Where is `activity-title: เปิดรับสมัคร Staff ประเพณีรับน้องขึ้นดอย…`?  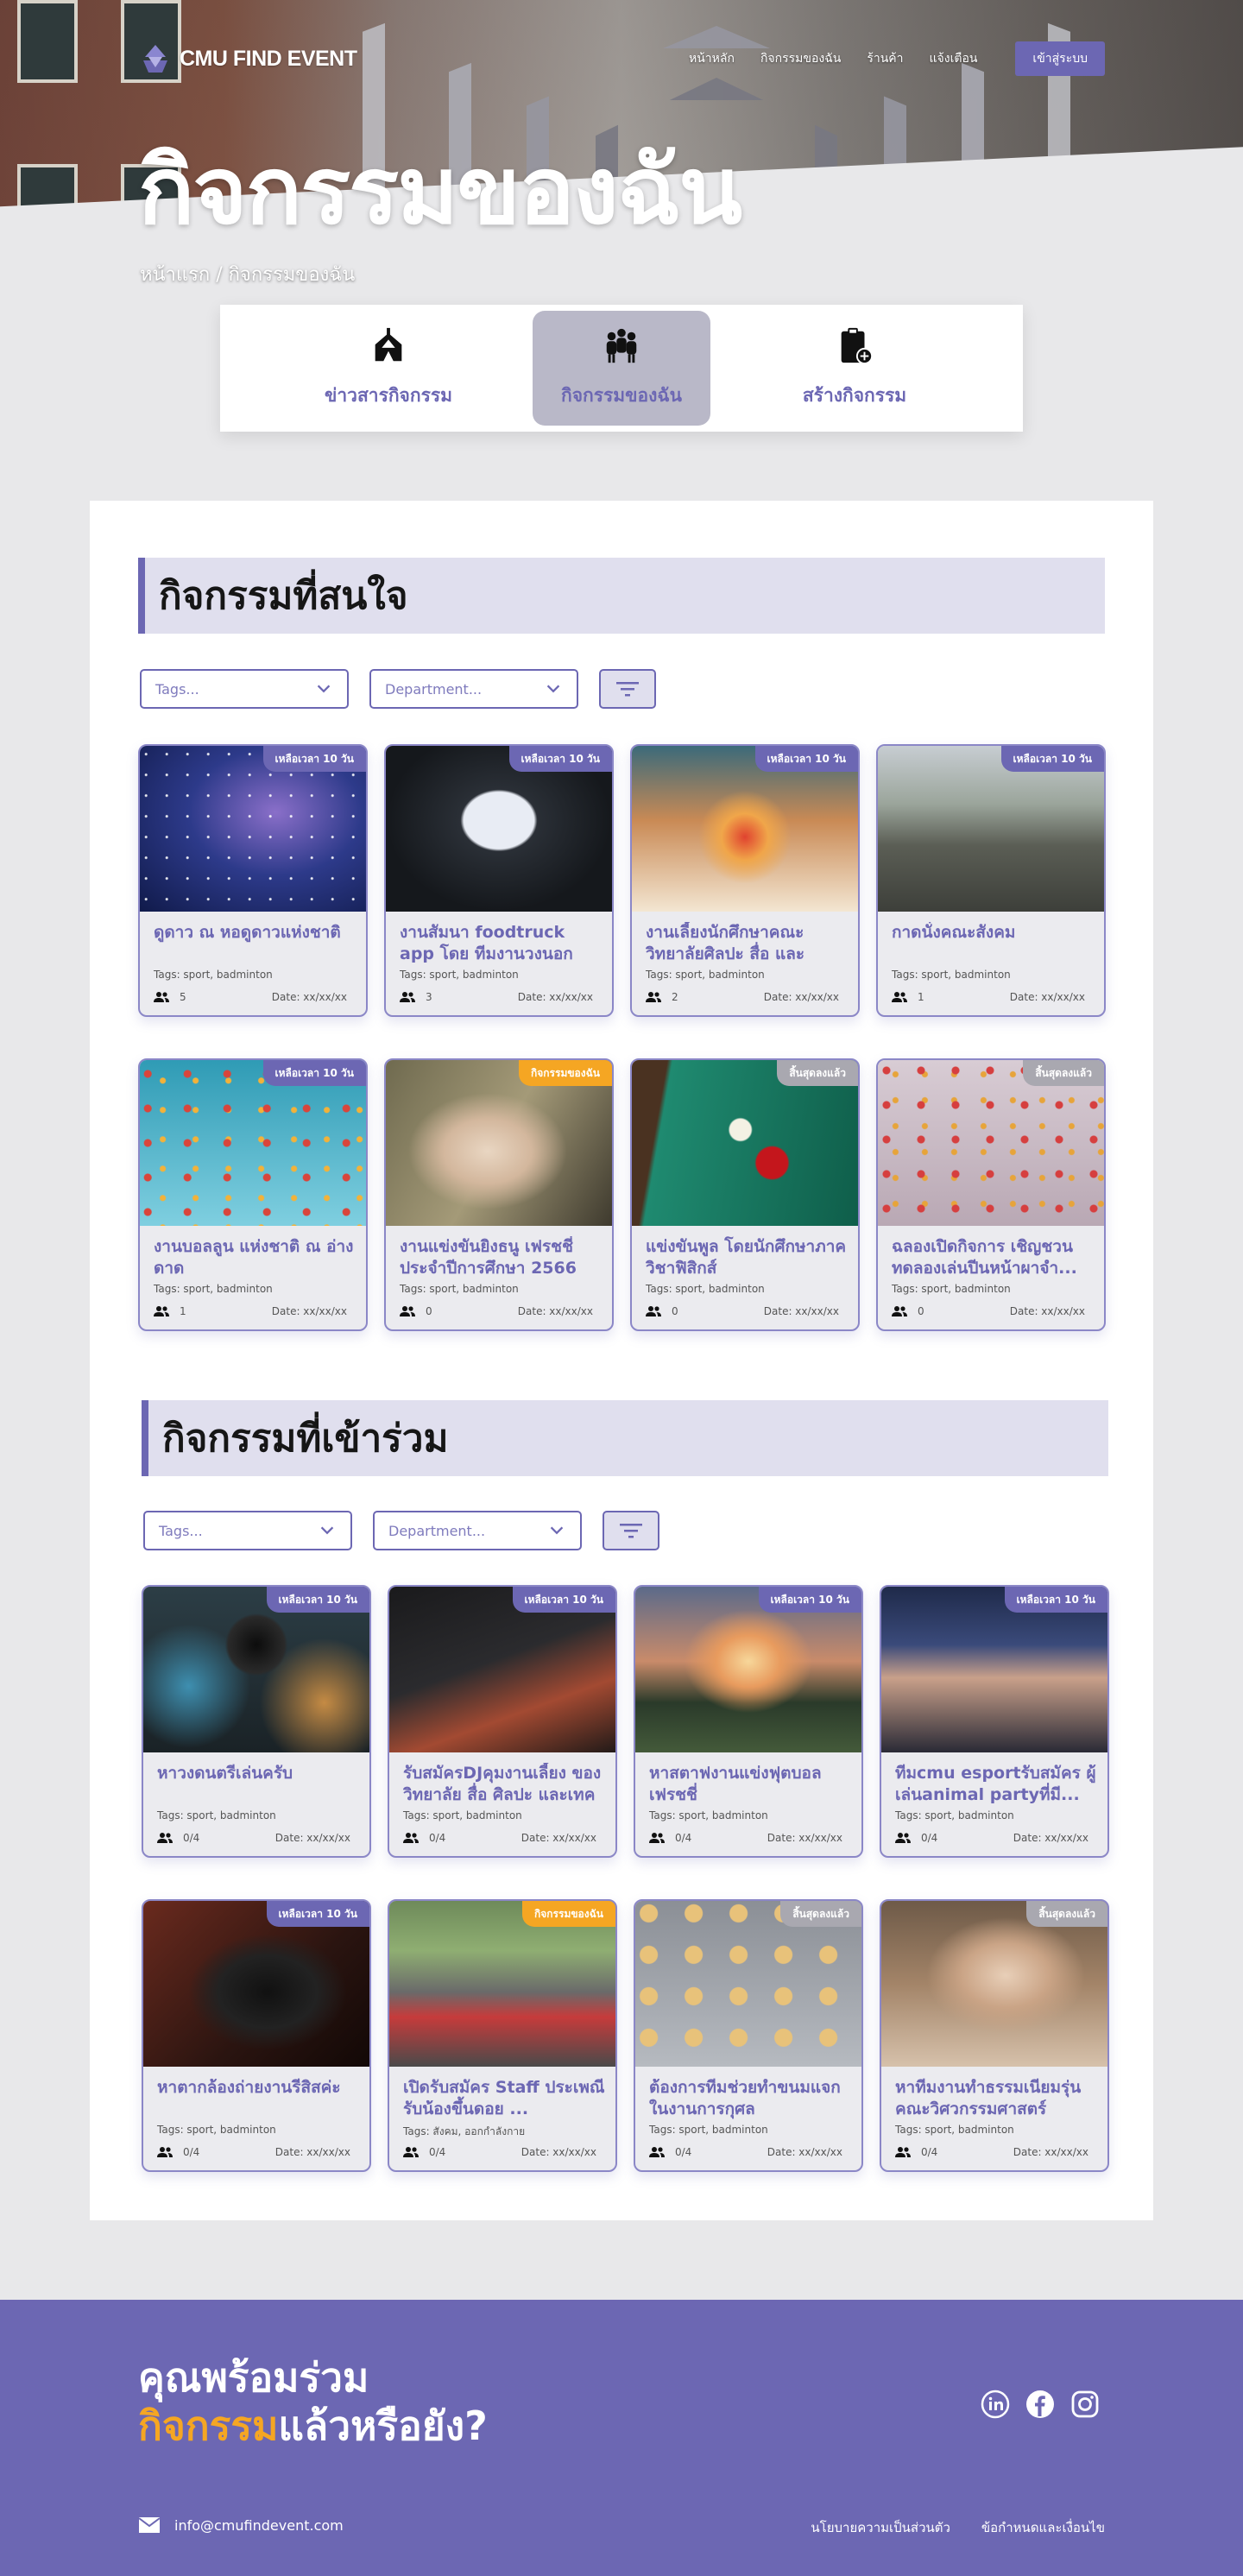 activity-title: เปิดรับสมัคร Staff ประเพณีรับน้องขึ้นดอย… is located at coordinates (504, 2098).